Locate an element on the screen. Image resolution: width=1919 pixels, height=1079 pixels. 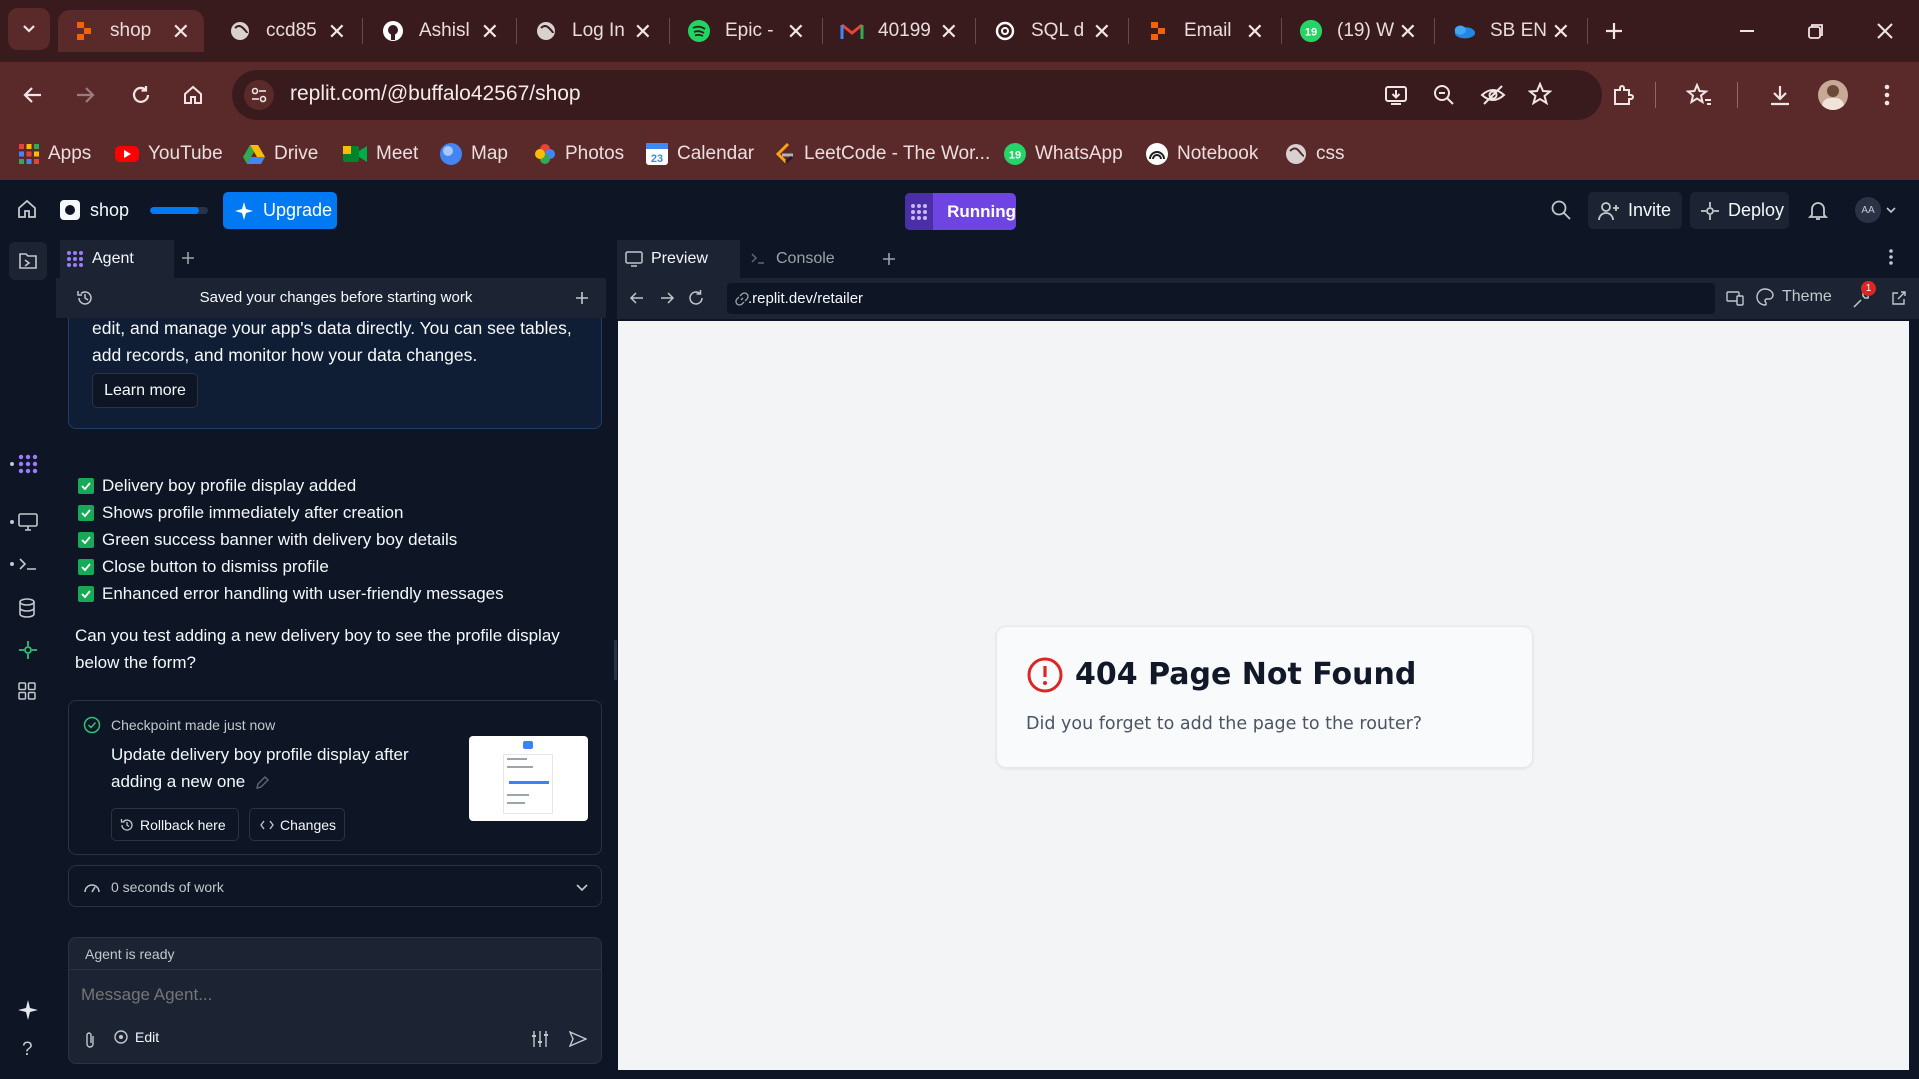
rail-ai-button is located at coordinates (28, 1010).